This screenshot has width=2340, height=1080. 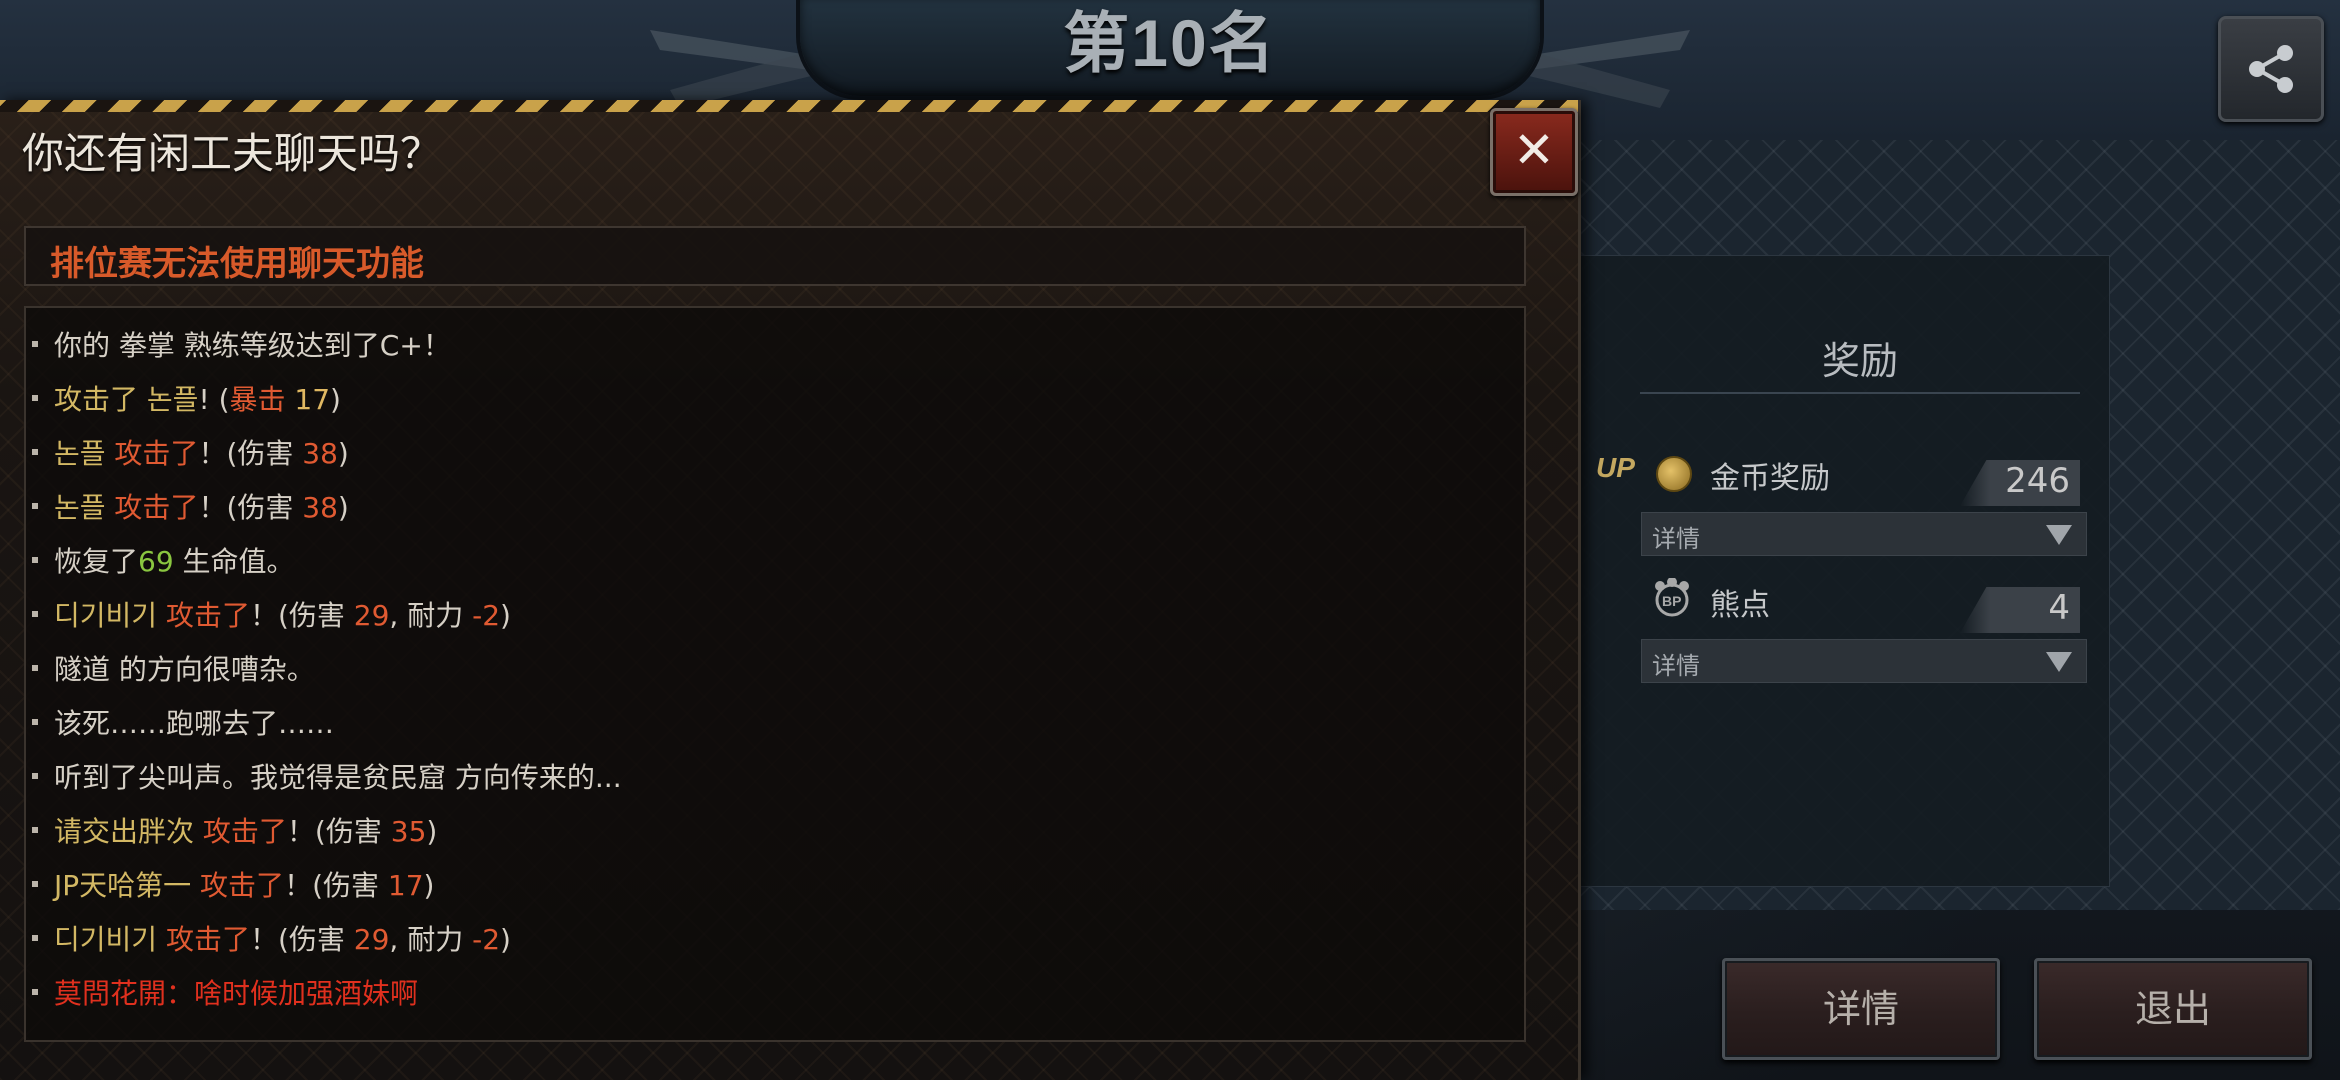 I want to click on exit-button-label: 退出, so click(x=2172, y=1009).